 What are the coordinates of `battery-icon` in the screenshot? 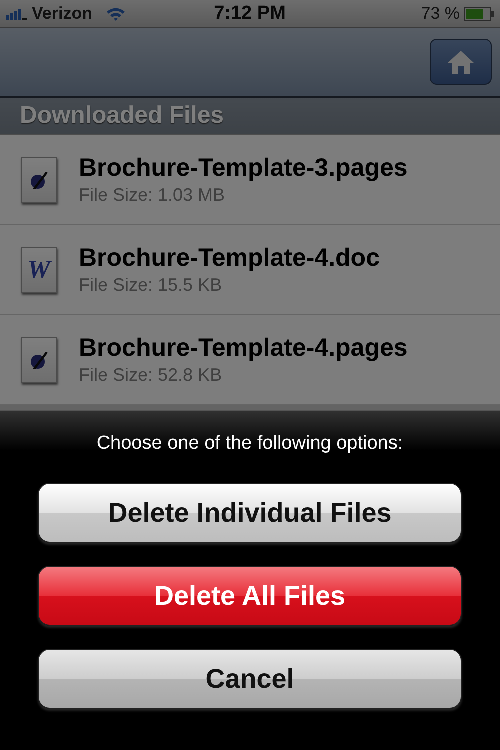 It's located at (479, 13).